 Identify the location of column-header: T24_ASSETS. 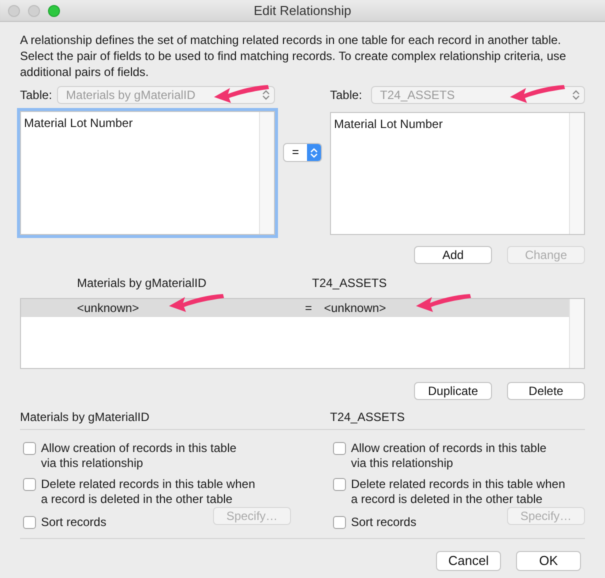
(349, 283).